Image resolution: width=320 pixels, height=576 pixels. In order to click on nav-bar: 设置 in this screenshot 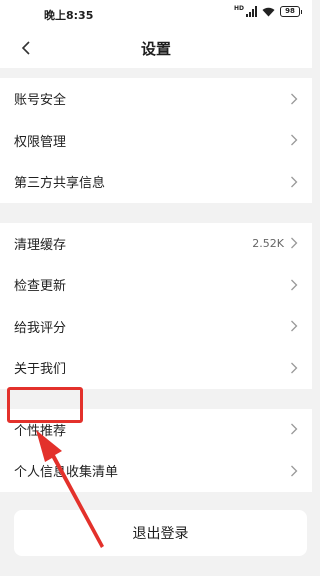, I will do `click(156, 48)`.